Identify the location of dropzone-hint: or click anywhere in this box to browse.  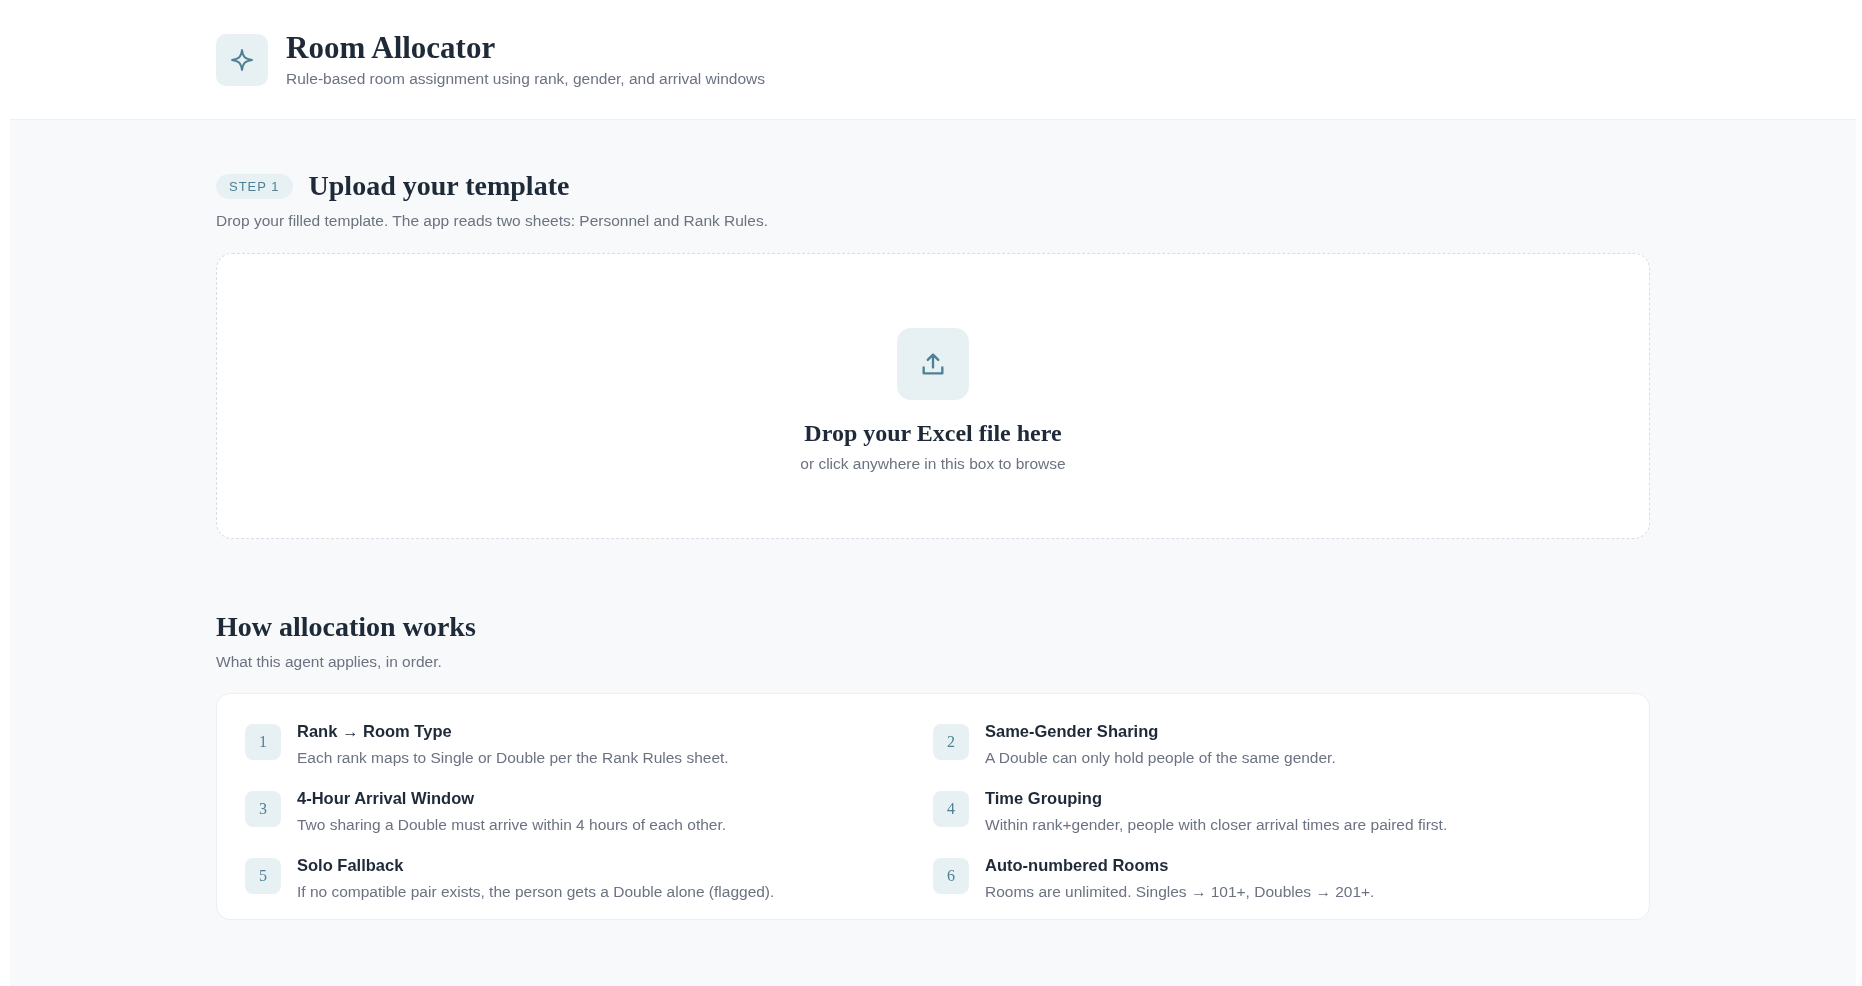
(933, 463).